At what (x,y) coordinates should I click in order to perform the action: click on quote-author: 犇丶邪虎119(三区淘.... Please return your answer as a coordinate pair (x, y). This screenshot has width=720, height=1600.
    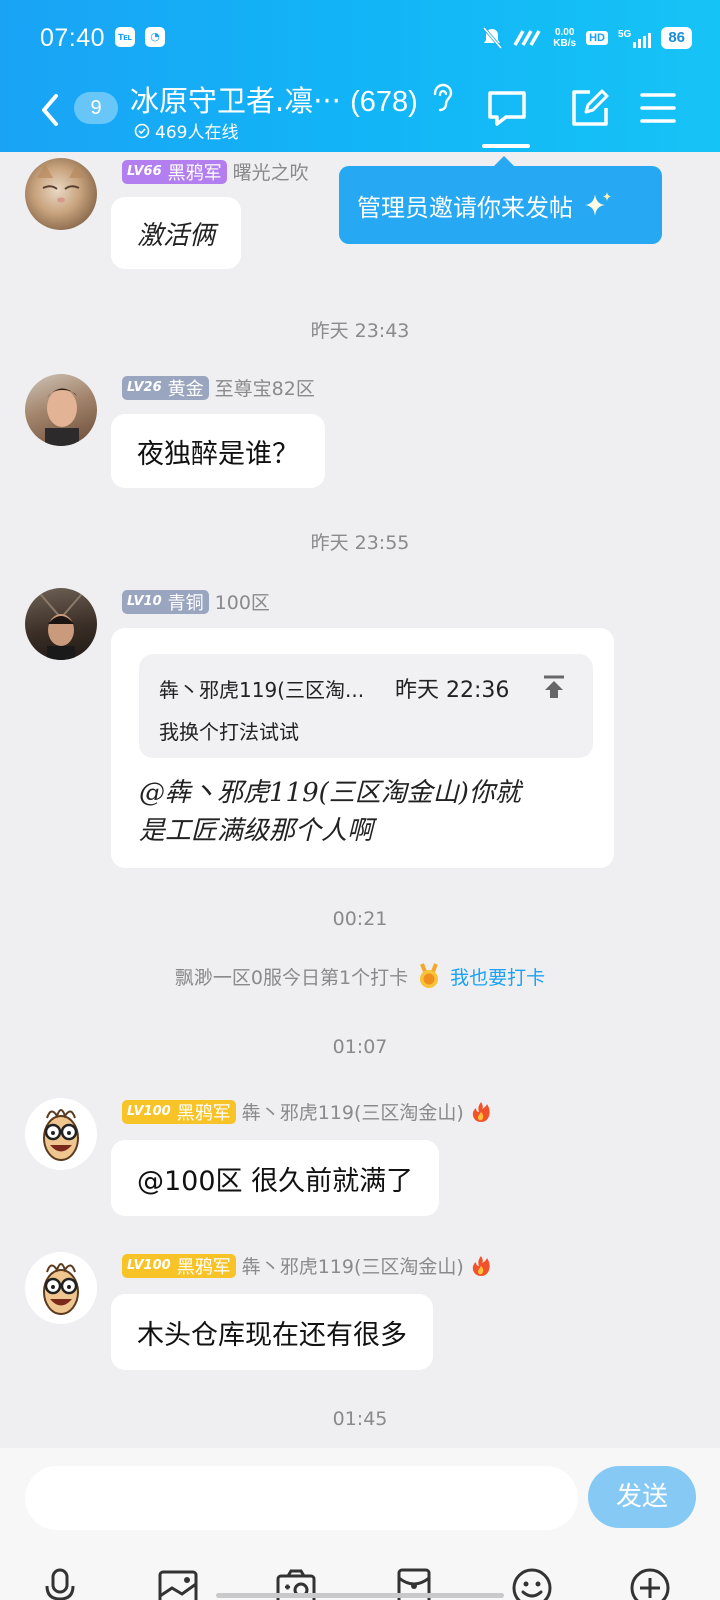
    Looking at the image, I should click on (262, 690).